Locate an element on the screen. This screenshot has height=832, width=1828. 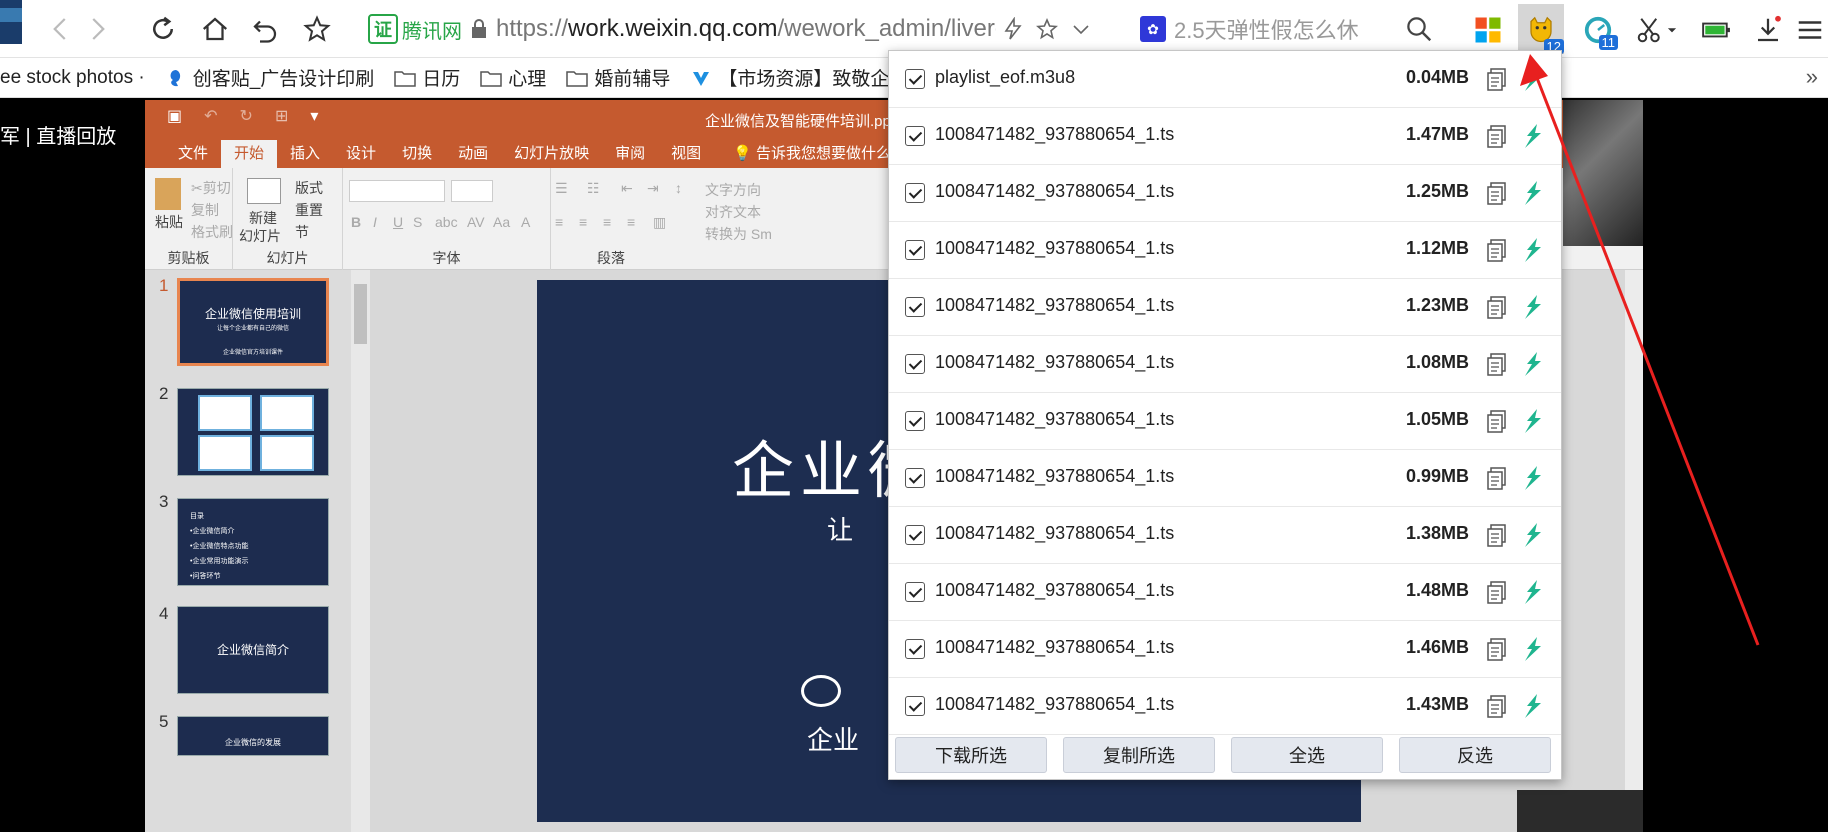
align-center-button: ≡ is located at coordinates (583, 222).